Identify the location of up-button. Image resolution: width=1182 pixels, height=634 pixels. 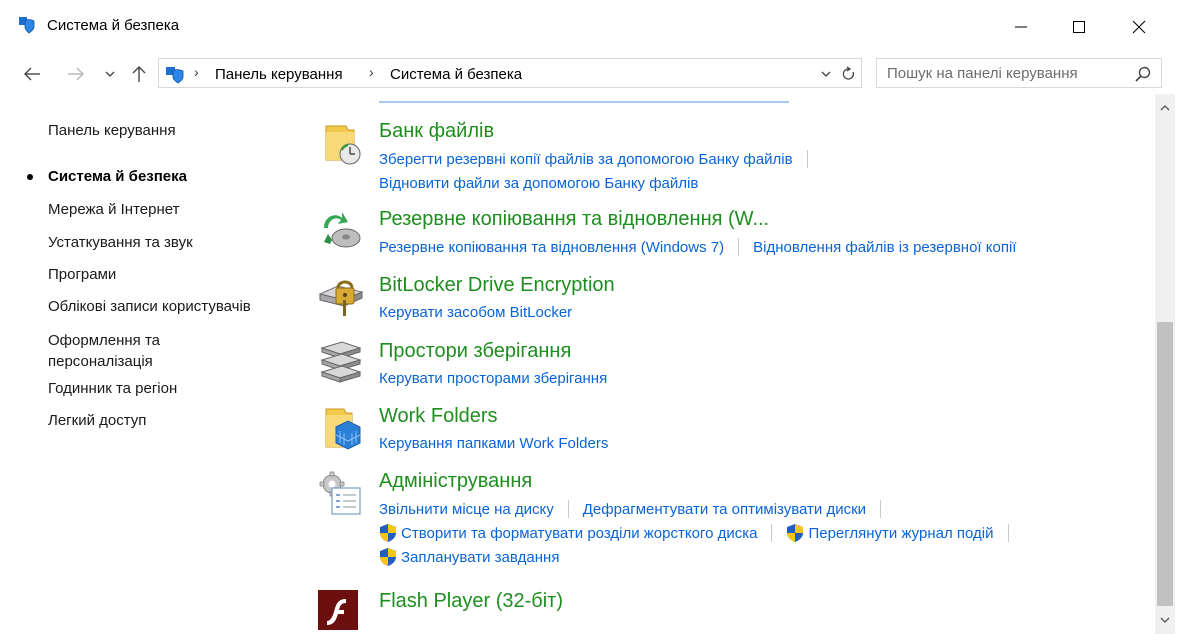
(139, 74).